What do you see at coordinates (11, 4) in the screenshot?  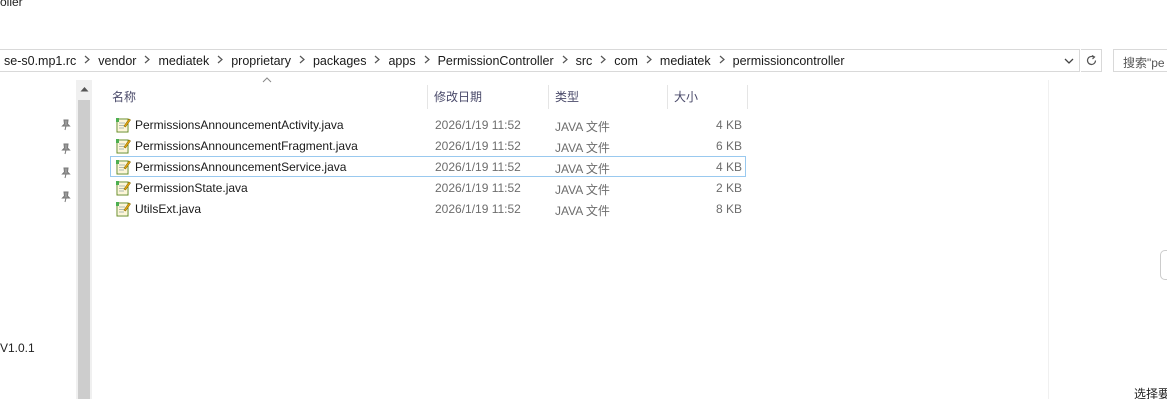 I see `window-title: oller` at bounding box center [11, 4].